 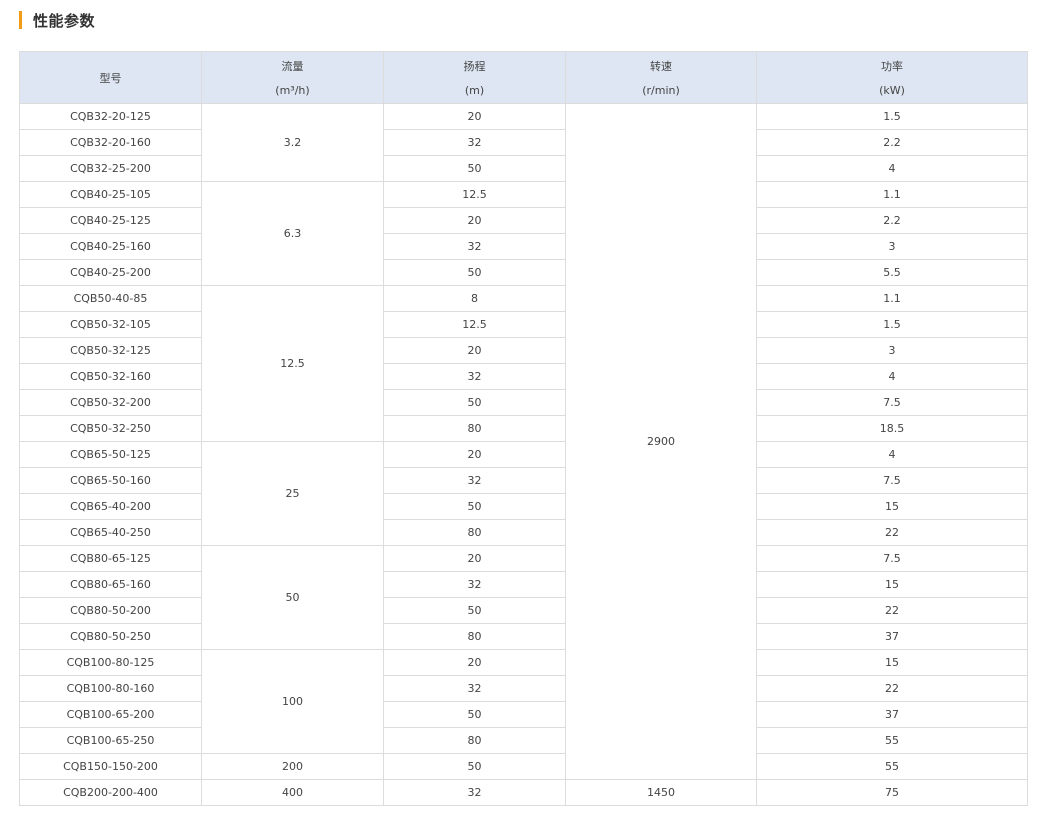 I want to click on power-cell: 1.5, so click(x=892, y=116).